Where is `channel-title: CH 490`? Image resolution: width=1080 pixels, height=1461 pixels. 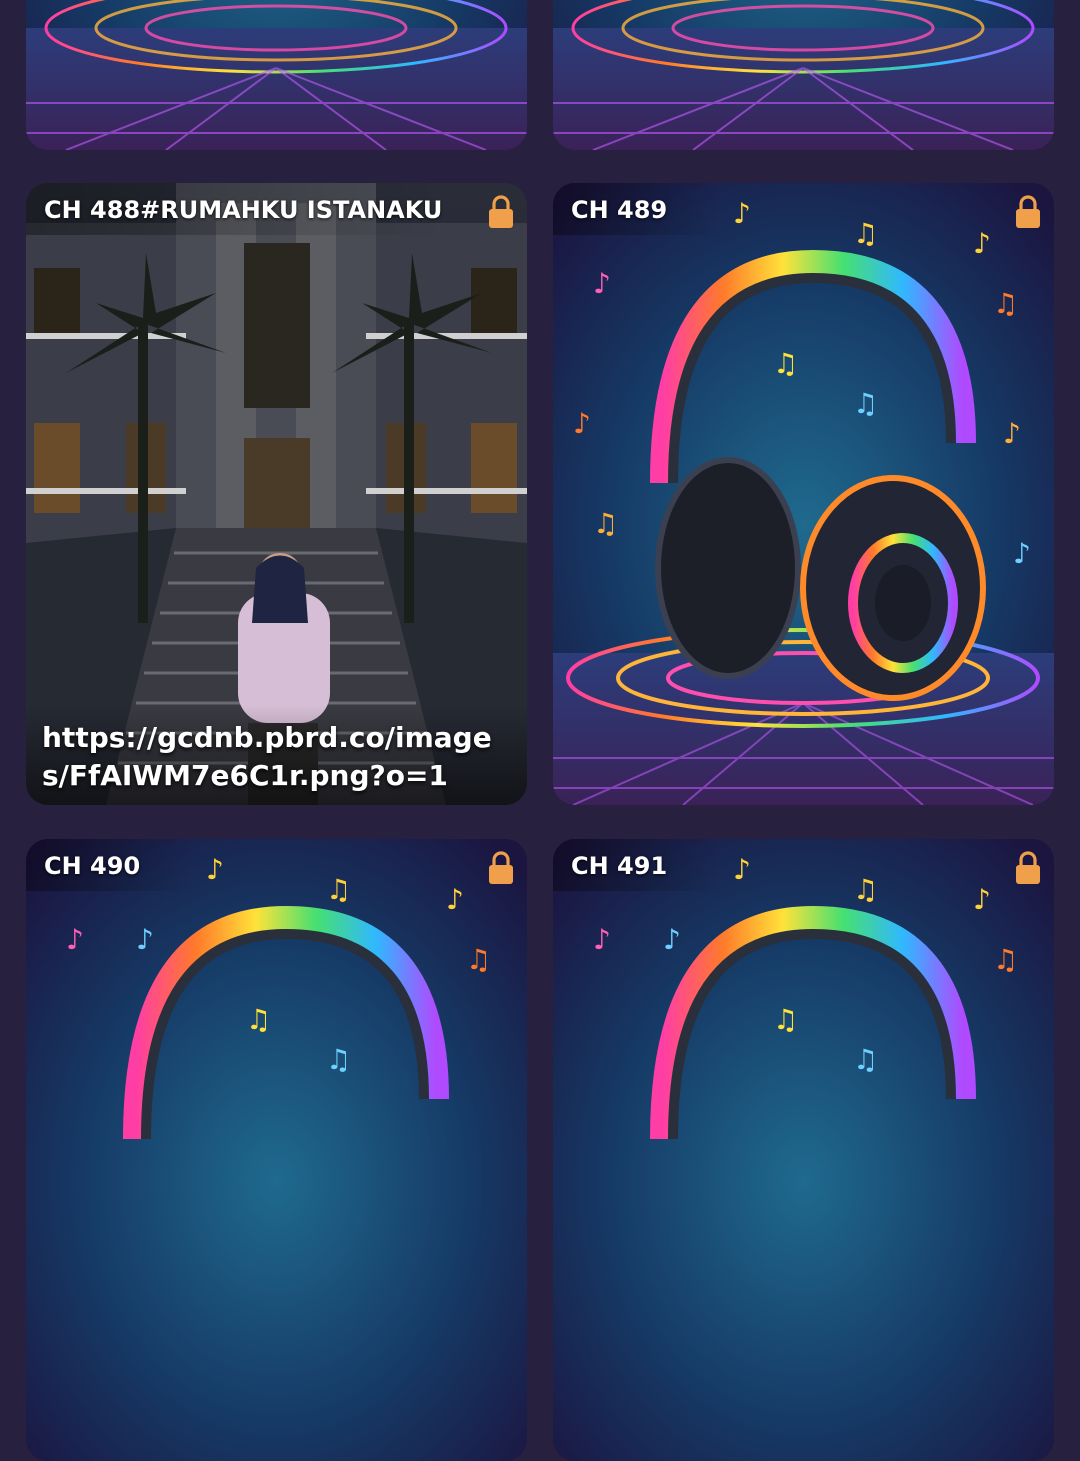
channel-title: CH 490 is located at coordinates (92, 866).